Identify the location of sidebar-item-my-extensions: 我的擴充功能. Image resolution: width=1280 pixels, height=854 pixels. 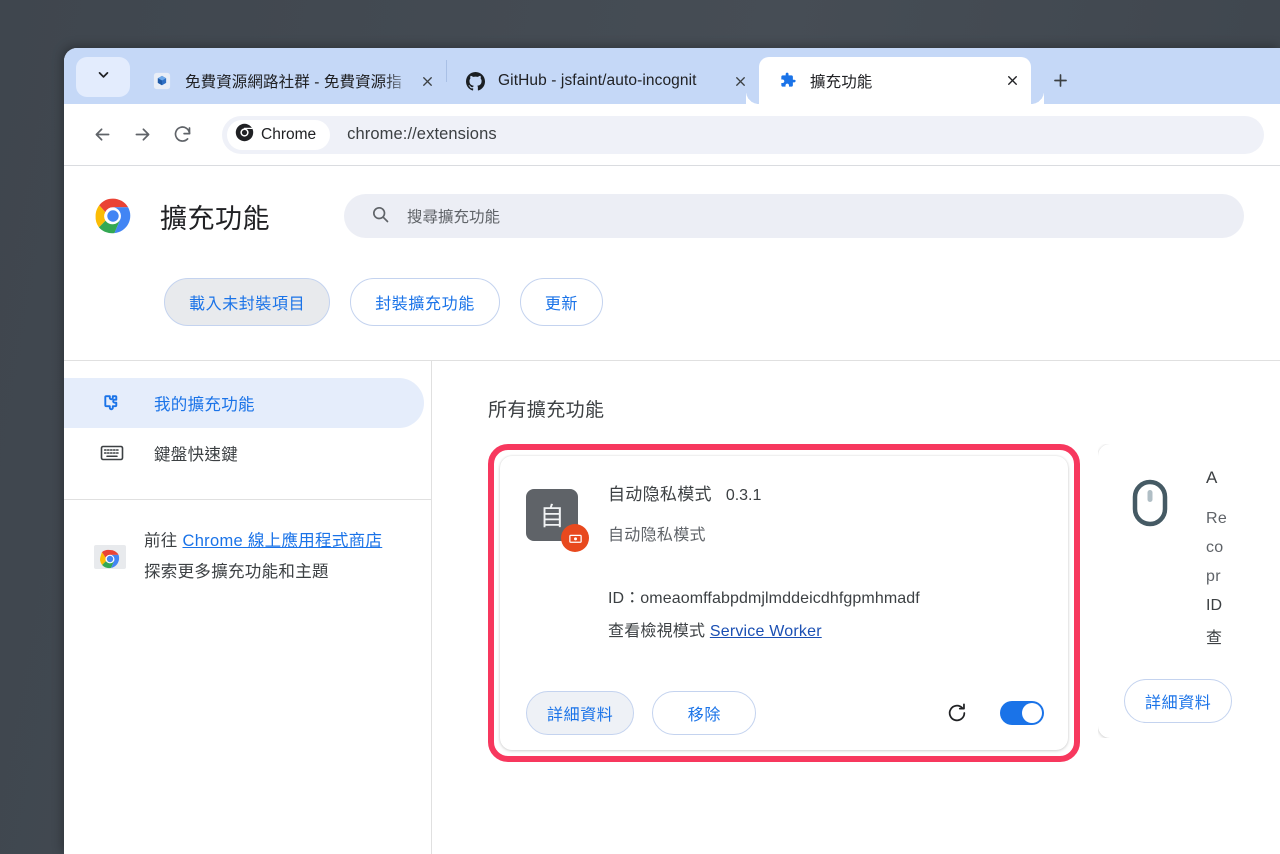
(244, 403).